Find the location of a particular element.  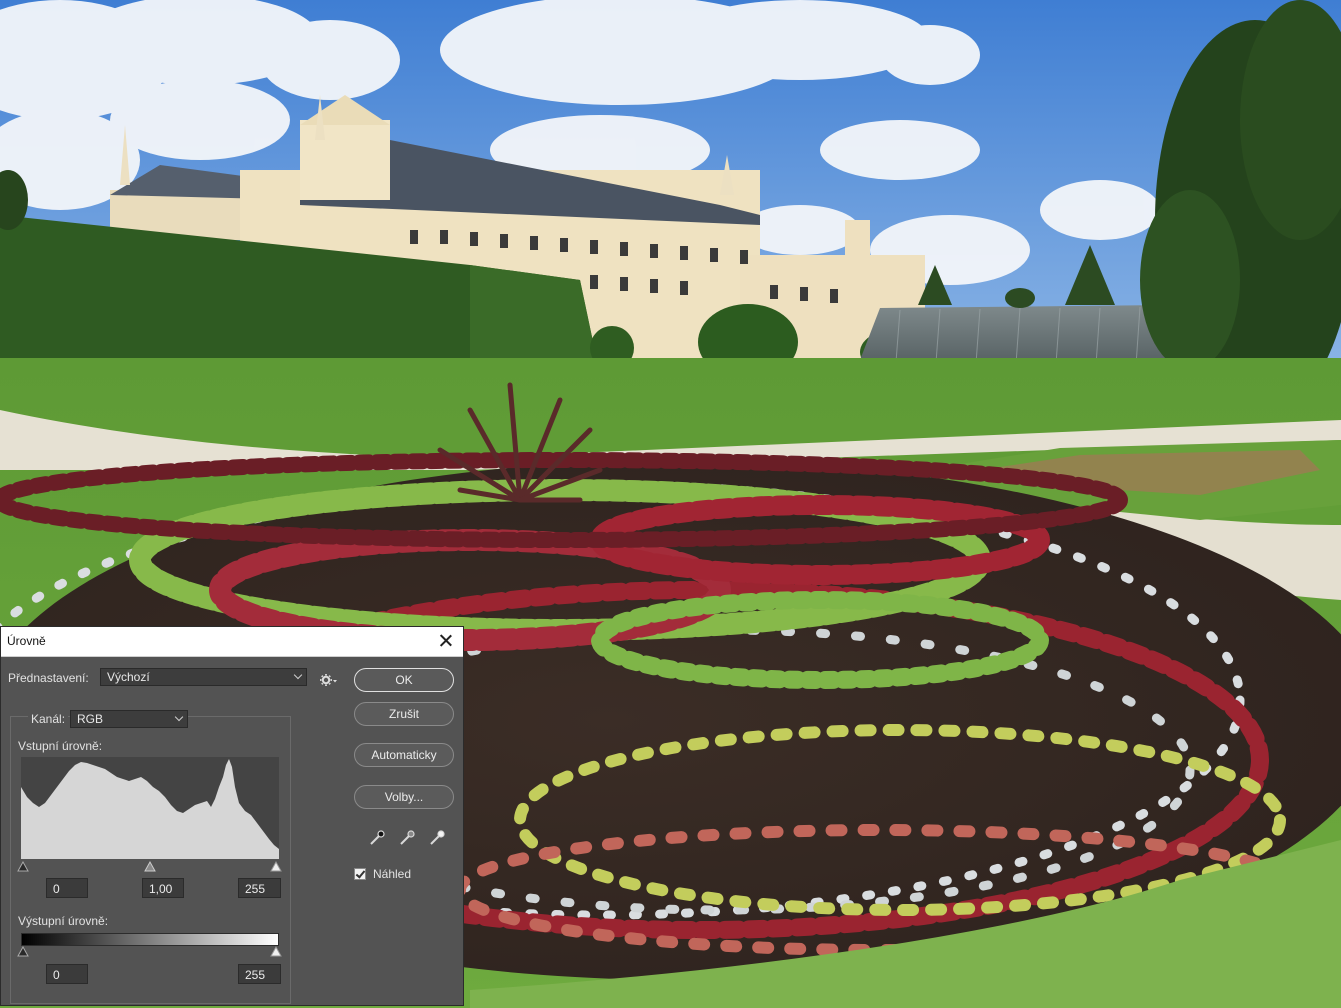

gear-icon is located at coordinates (328, 680).